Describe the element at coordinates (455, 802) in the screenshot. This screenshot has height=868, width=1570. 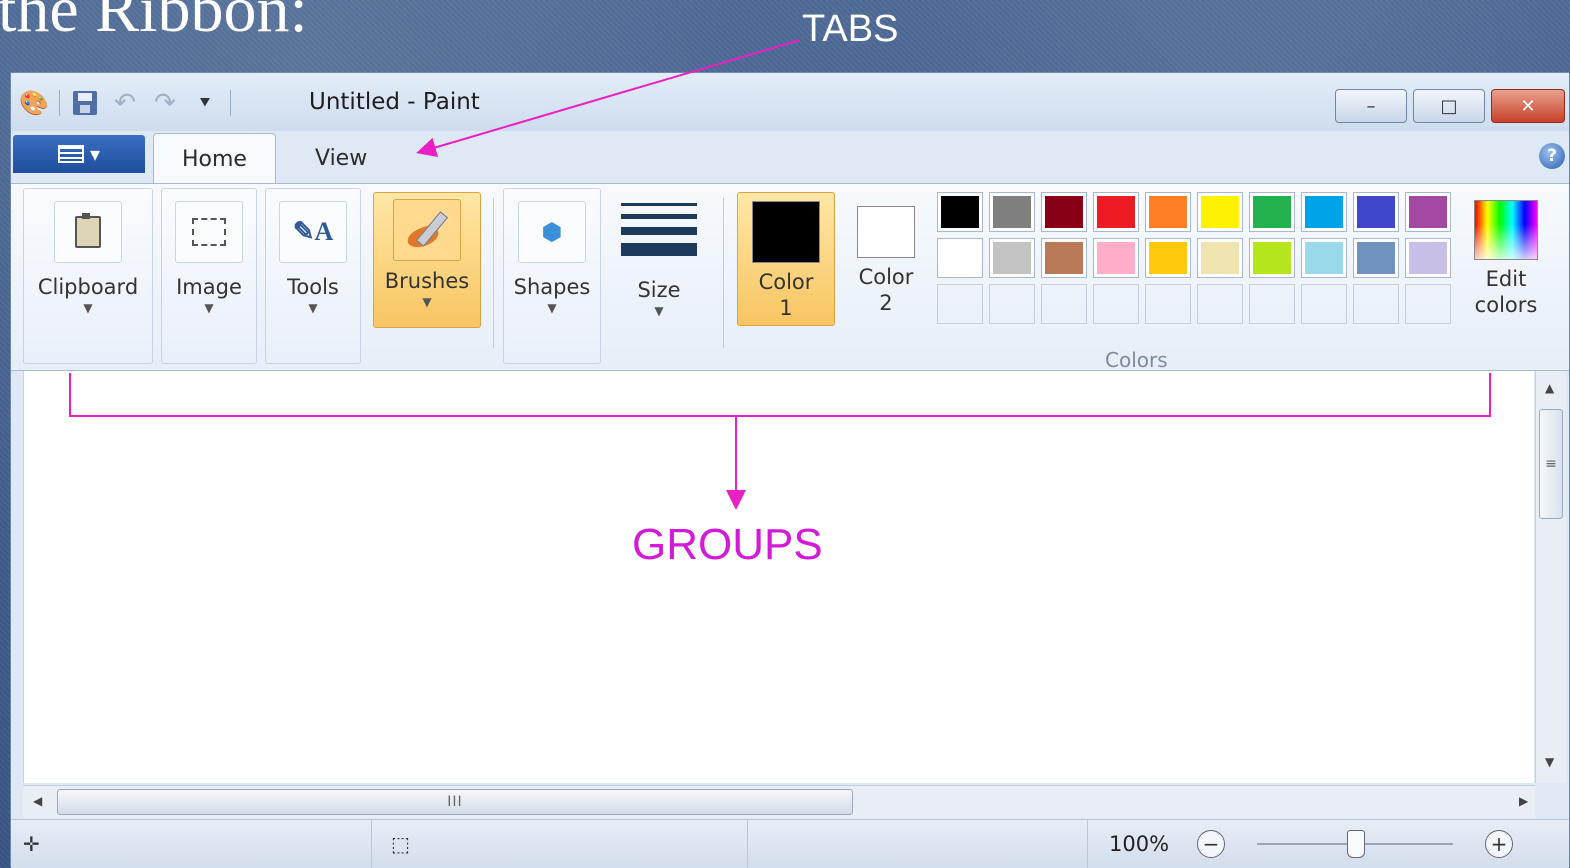
I see `horizontal-scroll-thumb: III` at that location.